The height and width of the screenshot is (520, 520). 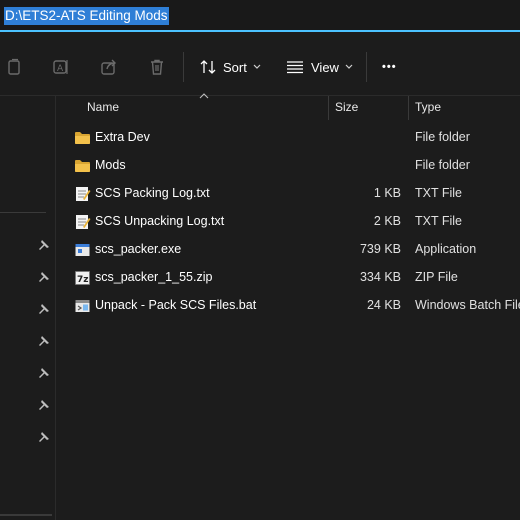 I want to click on file-row: SCS Unpacking Log.txt 2 KB TXT File, so click(x=288, y=222).